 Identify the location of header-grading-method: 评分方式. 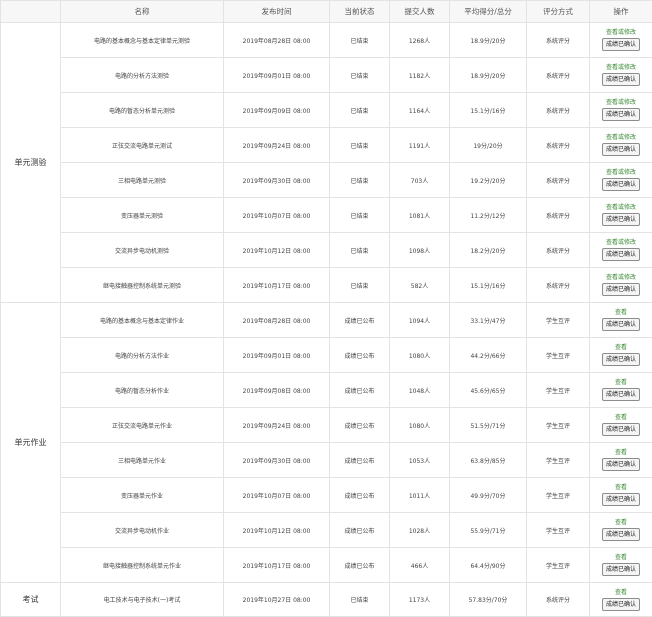
(558, 12).